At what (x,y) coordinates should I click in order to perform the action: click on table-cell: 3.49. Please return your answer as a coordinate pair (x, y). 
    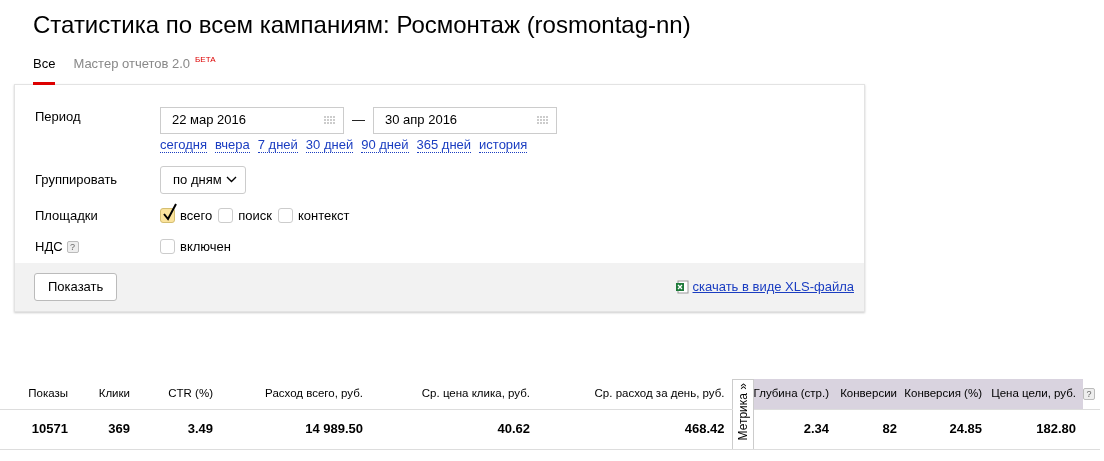
    Looking at the image, I should click on (200, 429).